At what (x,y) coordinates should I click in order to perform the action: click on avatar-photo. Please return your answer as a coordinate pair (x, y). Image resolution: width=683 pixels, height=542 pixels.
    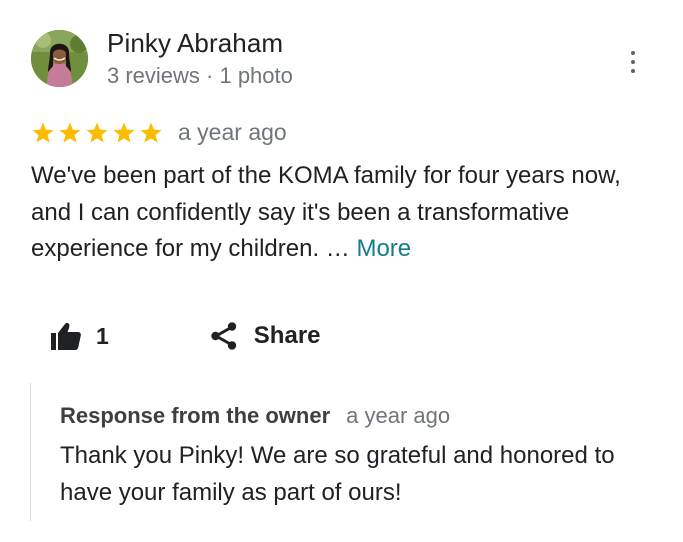
    Looking at the image, I should click on (59, 58).